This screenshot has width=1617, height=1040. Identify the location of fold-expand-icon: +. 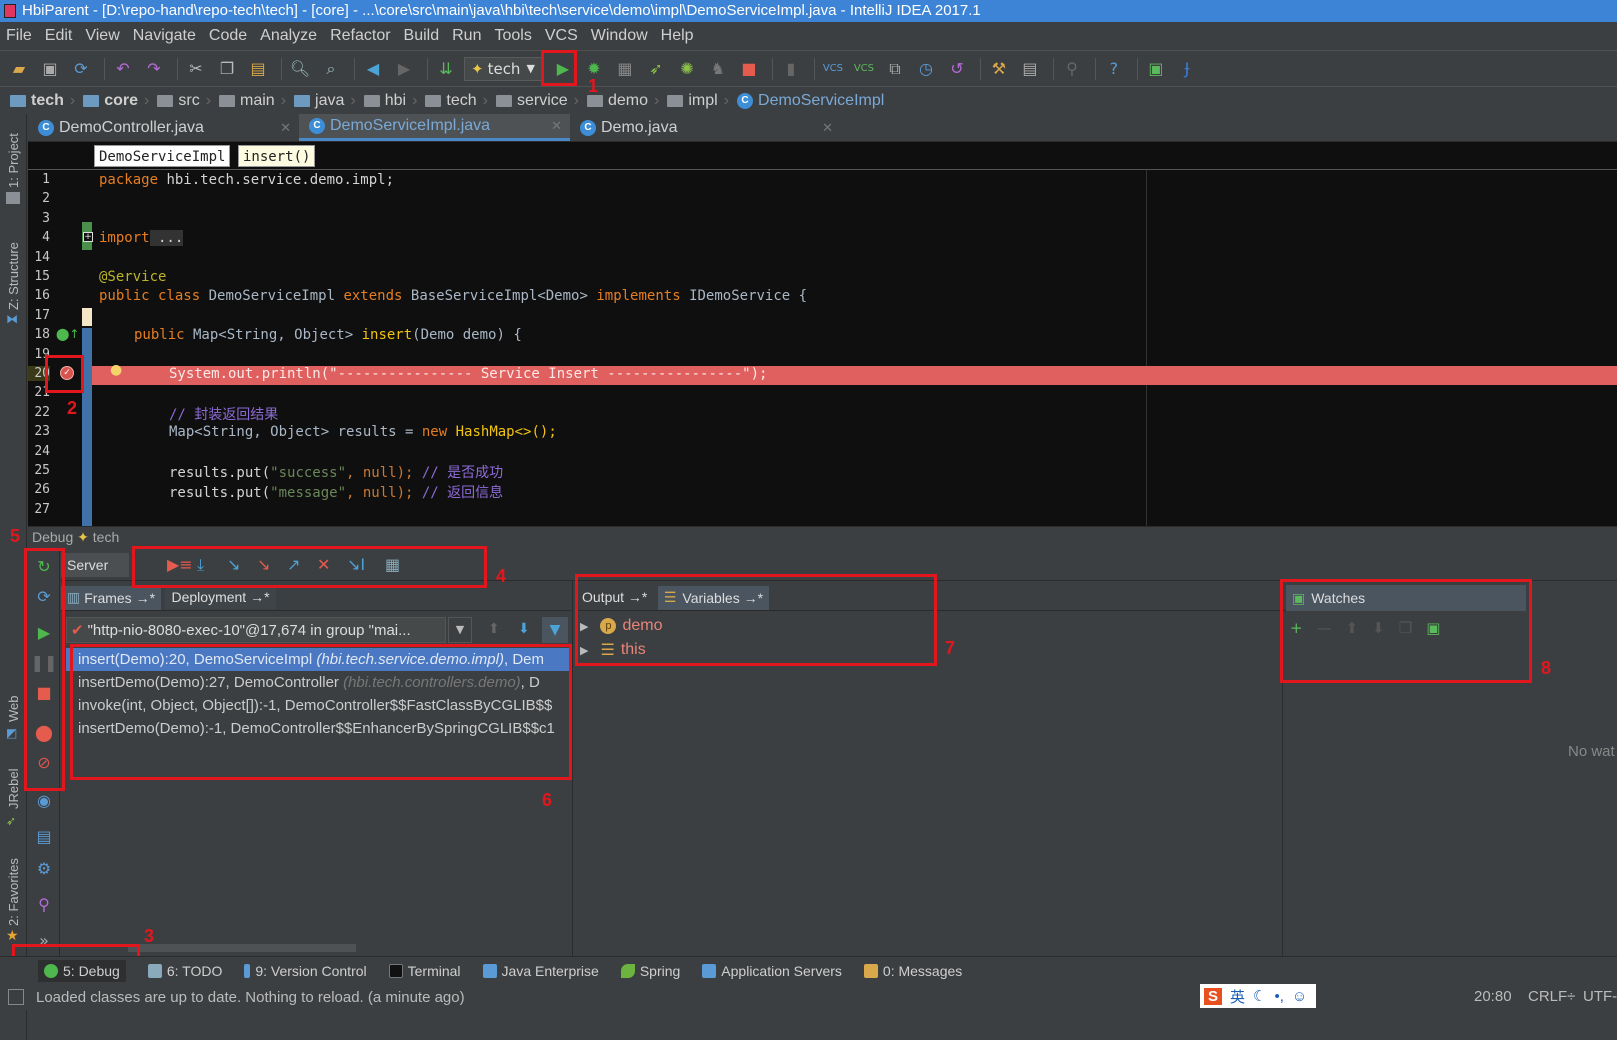
(88, 237).